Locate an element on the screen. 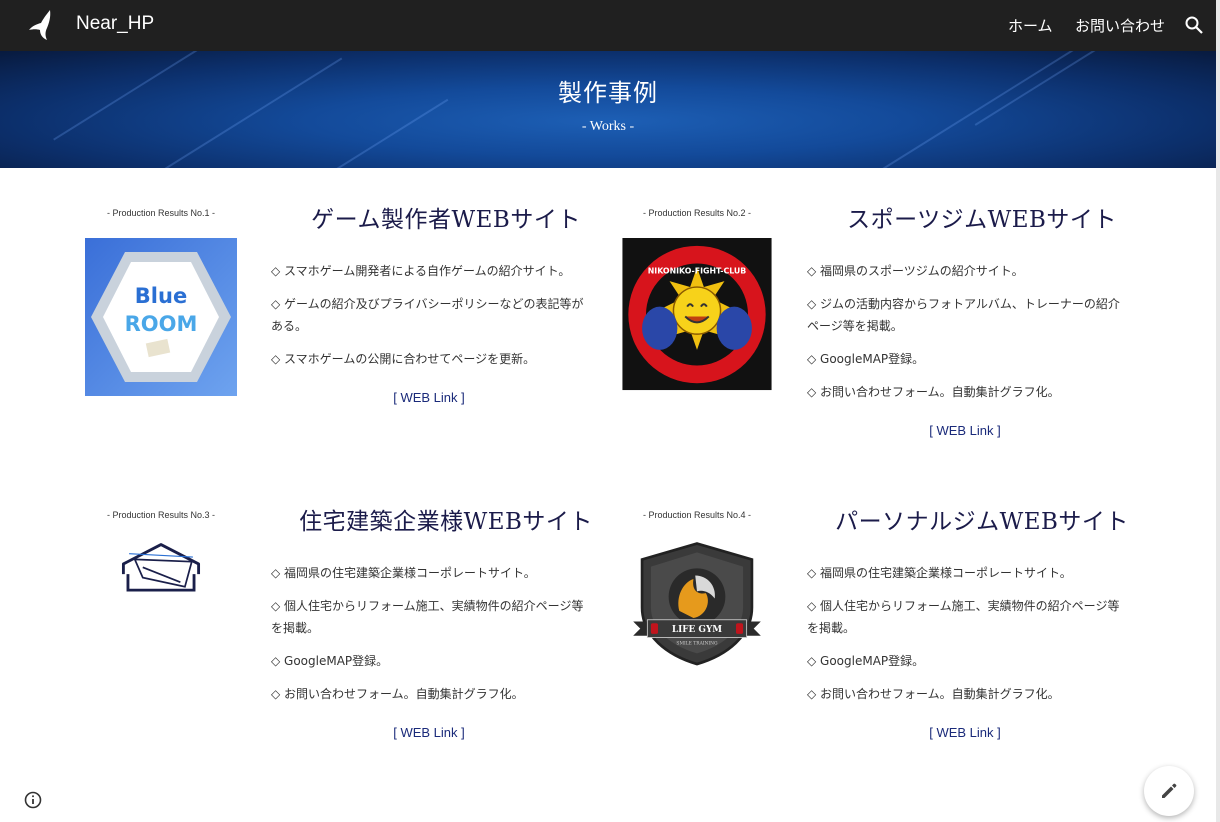 The height and width of the screenshot is (822, 1220). site-title: Near_HP is located at coordinates (115, 24).